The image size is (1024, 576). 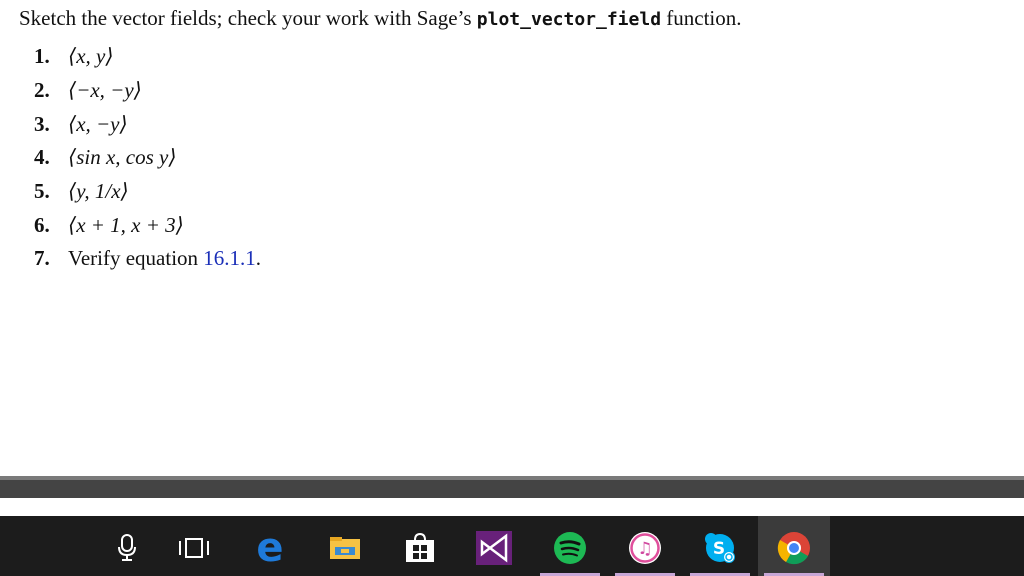 What do you see at coordinates (42, 90) in the screenshot?
I see `item-number: 2.` at bounding box center [42, 90].